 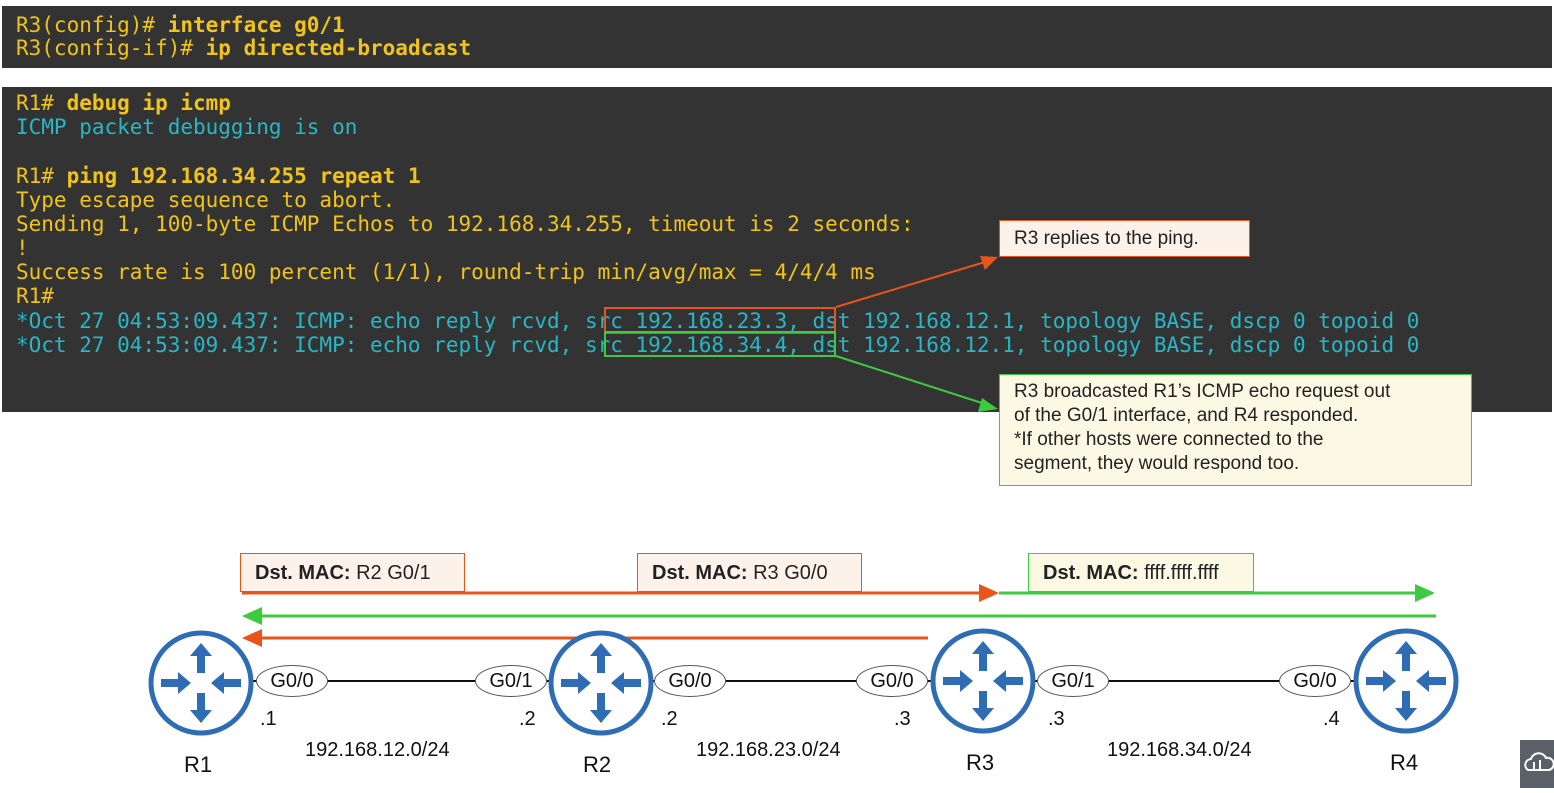 What do you see at coordinates (1331, 719) in the screenshot?
I see `host-ip-r4: .4` at bounding box center [1331, 719].